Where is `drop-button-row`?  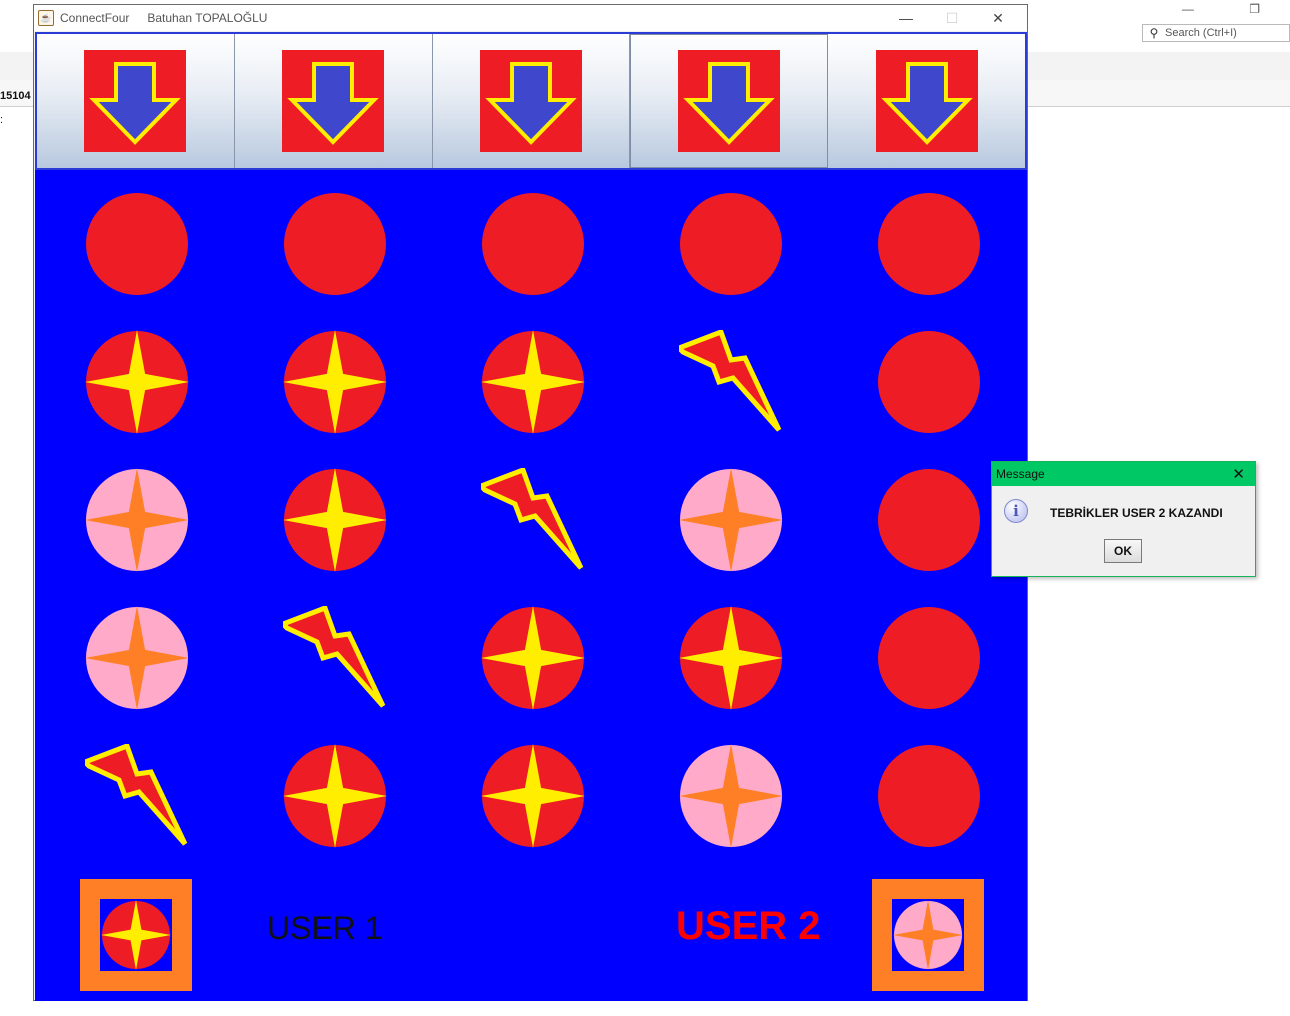
drop-button-row is located at coordinates (531, 101).